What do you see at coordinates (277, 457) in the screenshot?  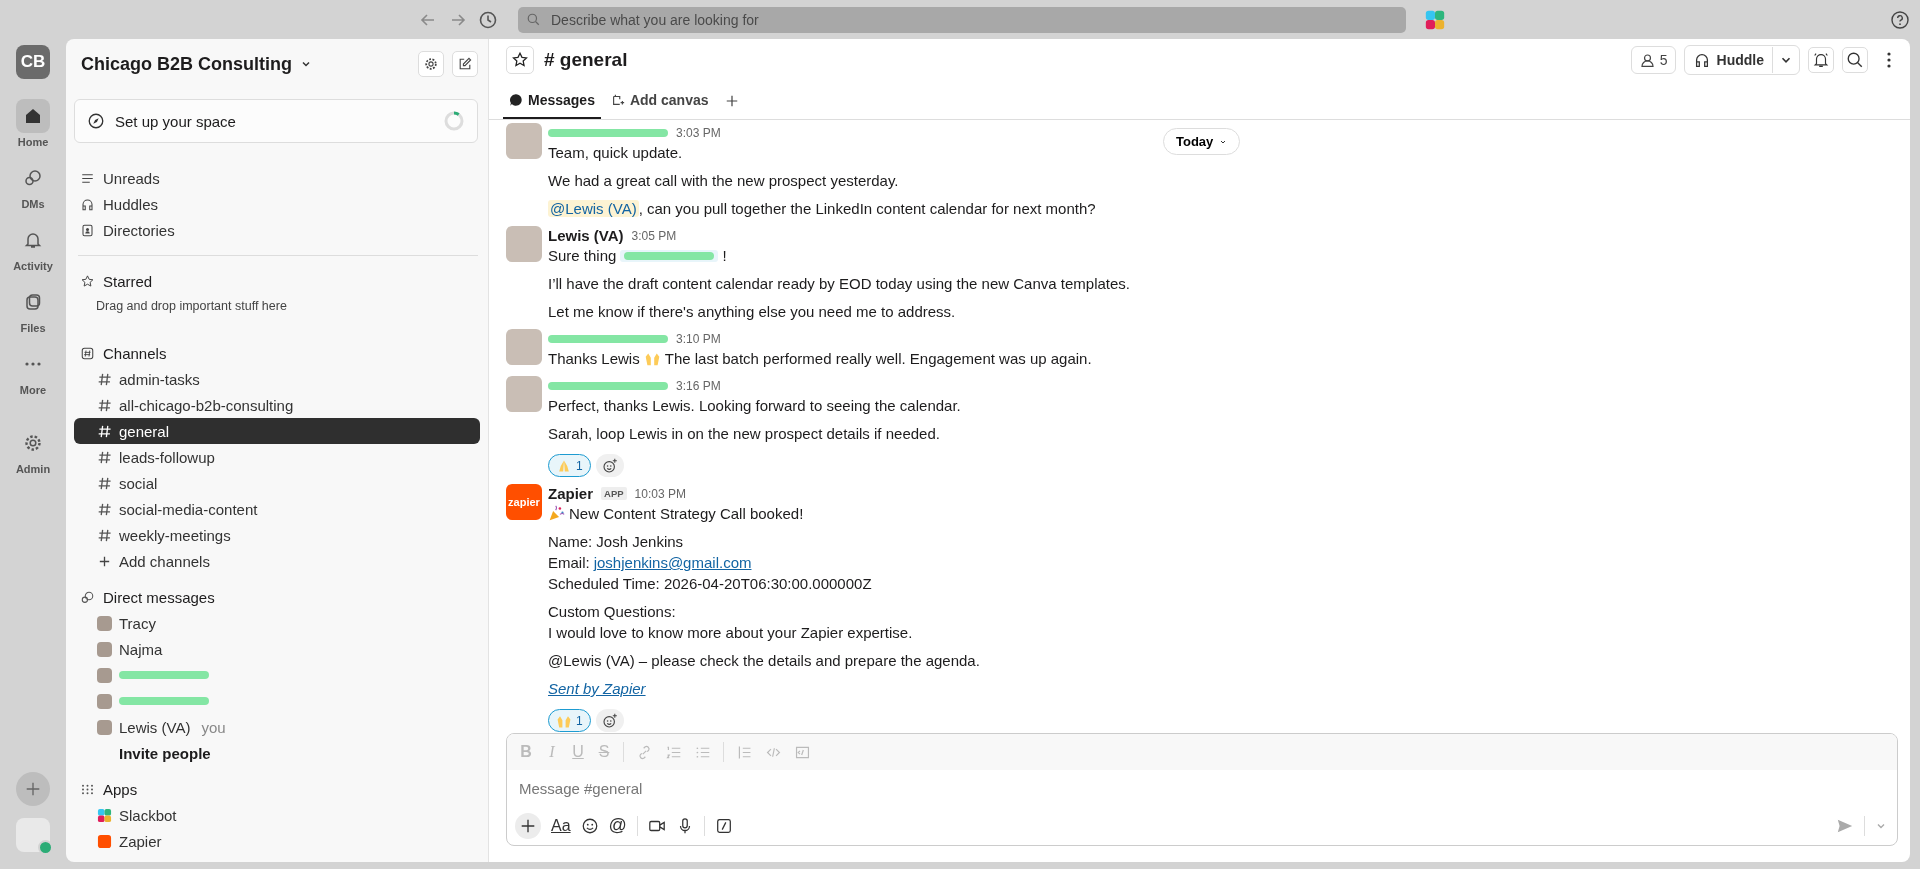 I see `channel-item: leads-followup` at bounding box center [277, 457].